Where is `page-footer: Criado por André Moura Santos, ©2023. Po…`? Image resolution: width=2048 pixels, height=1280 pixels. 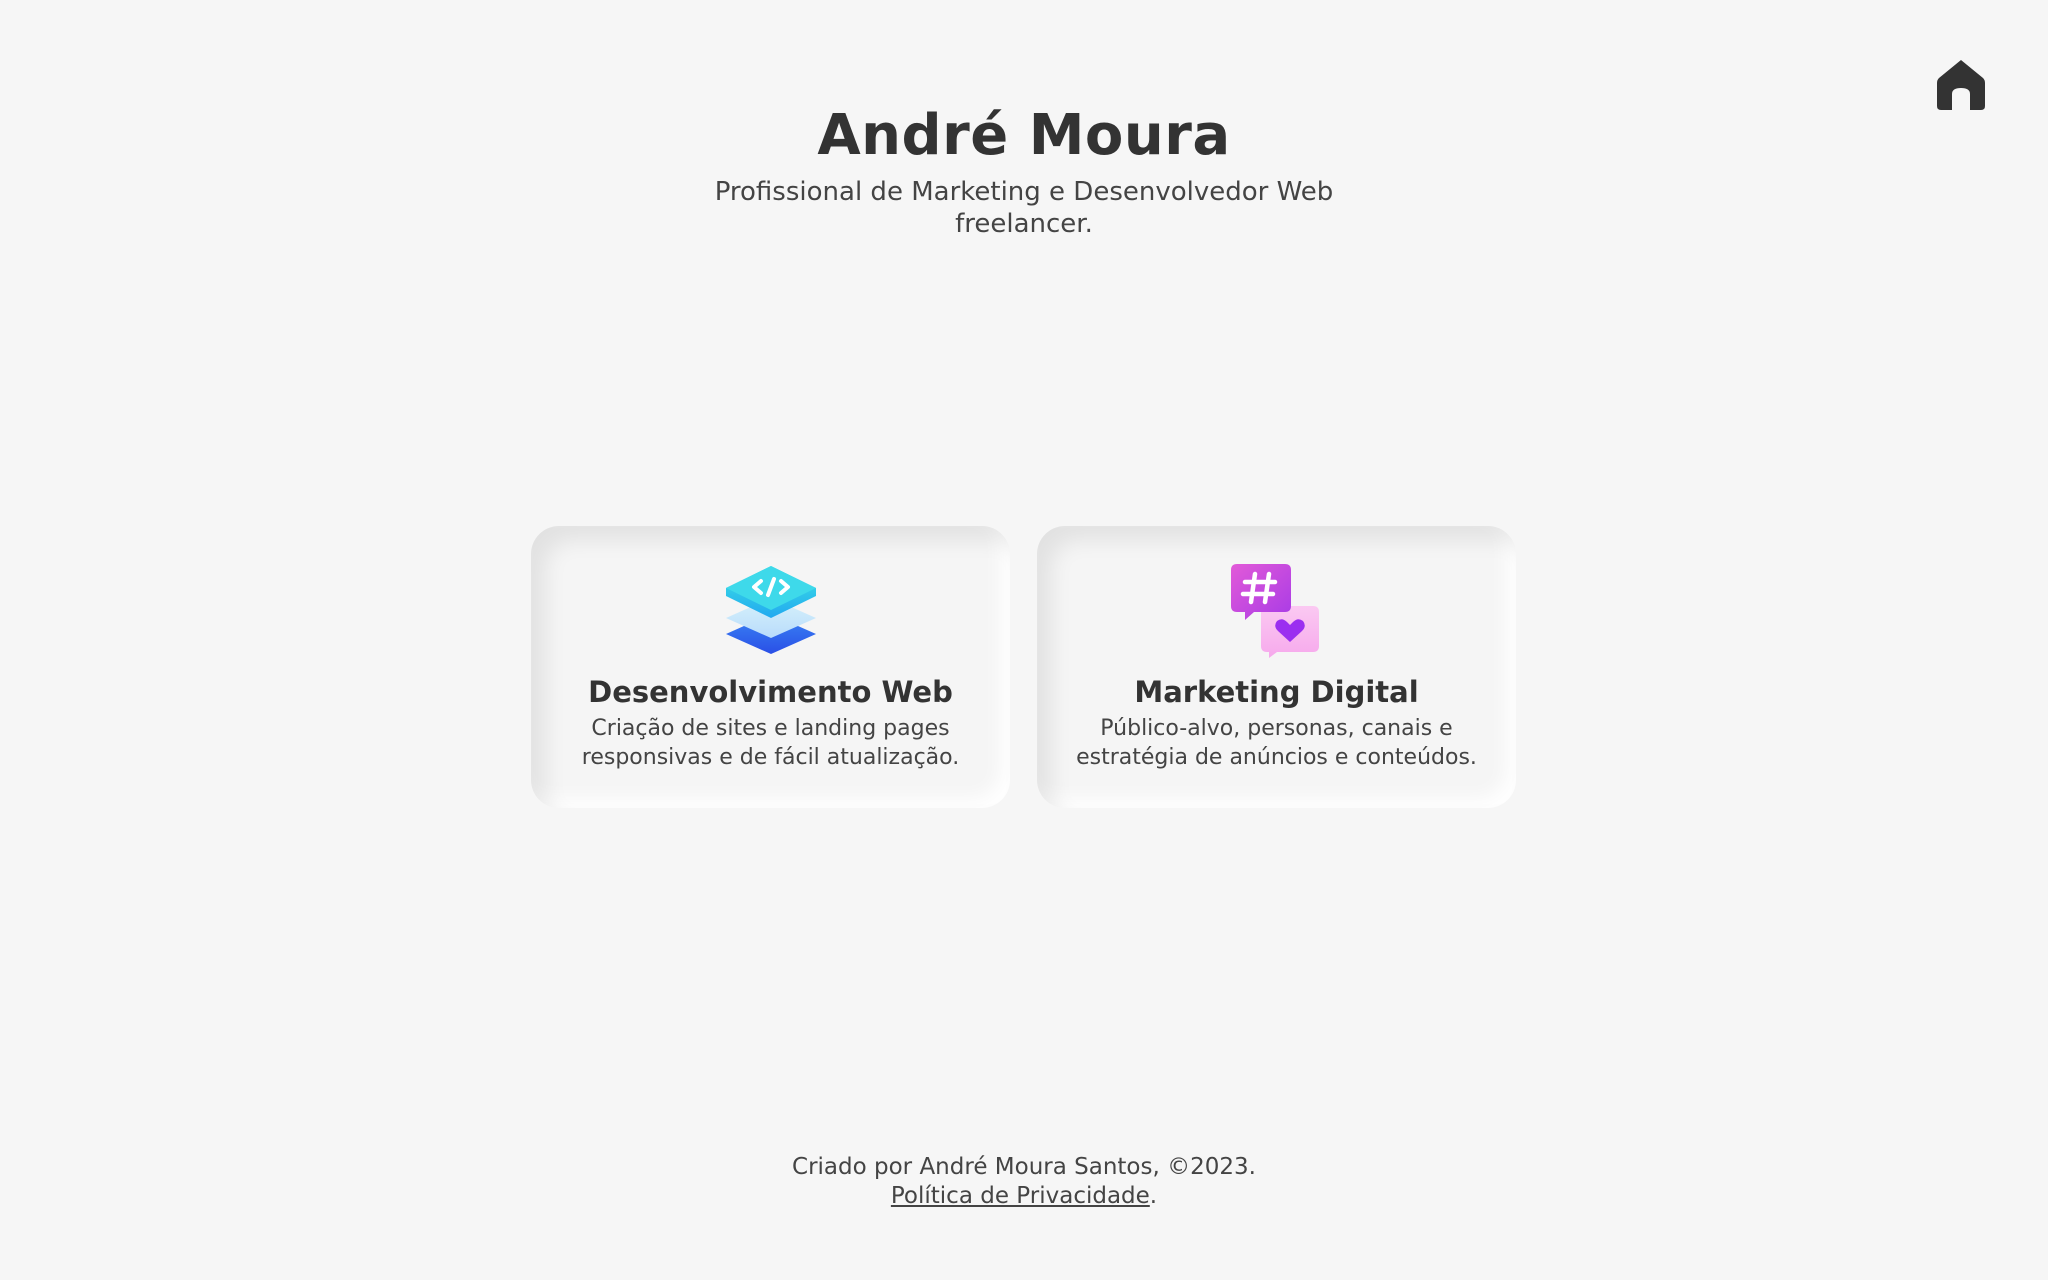
page-footer: Criado por André Moura Santos, ©2023. Po… is located at coordinates (1024, 1182).